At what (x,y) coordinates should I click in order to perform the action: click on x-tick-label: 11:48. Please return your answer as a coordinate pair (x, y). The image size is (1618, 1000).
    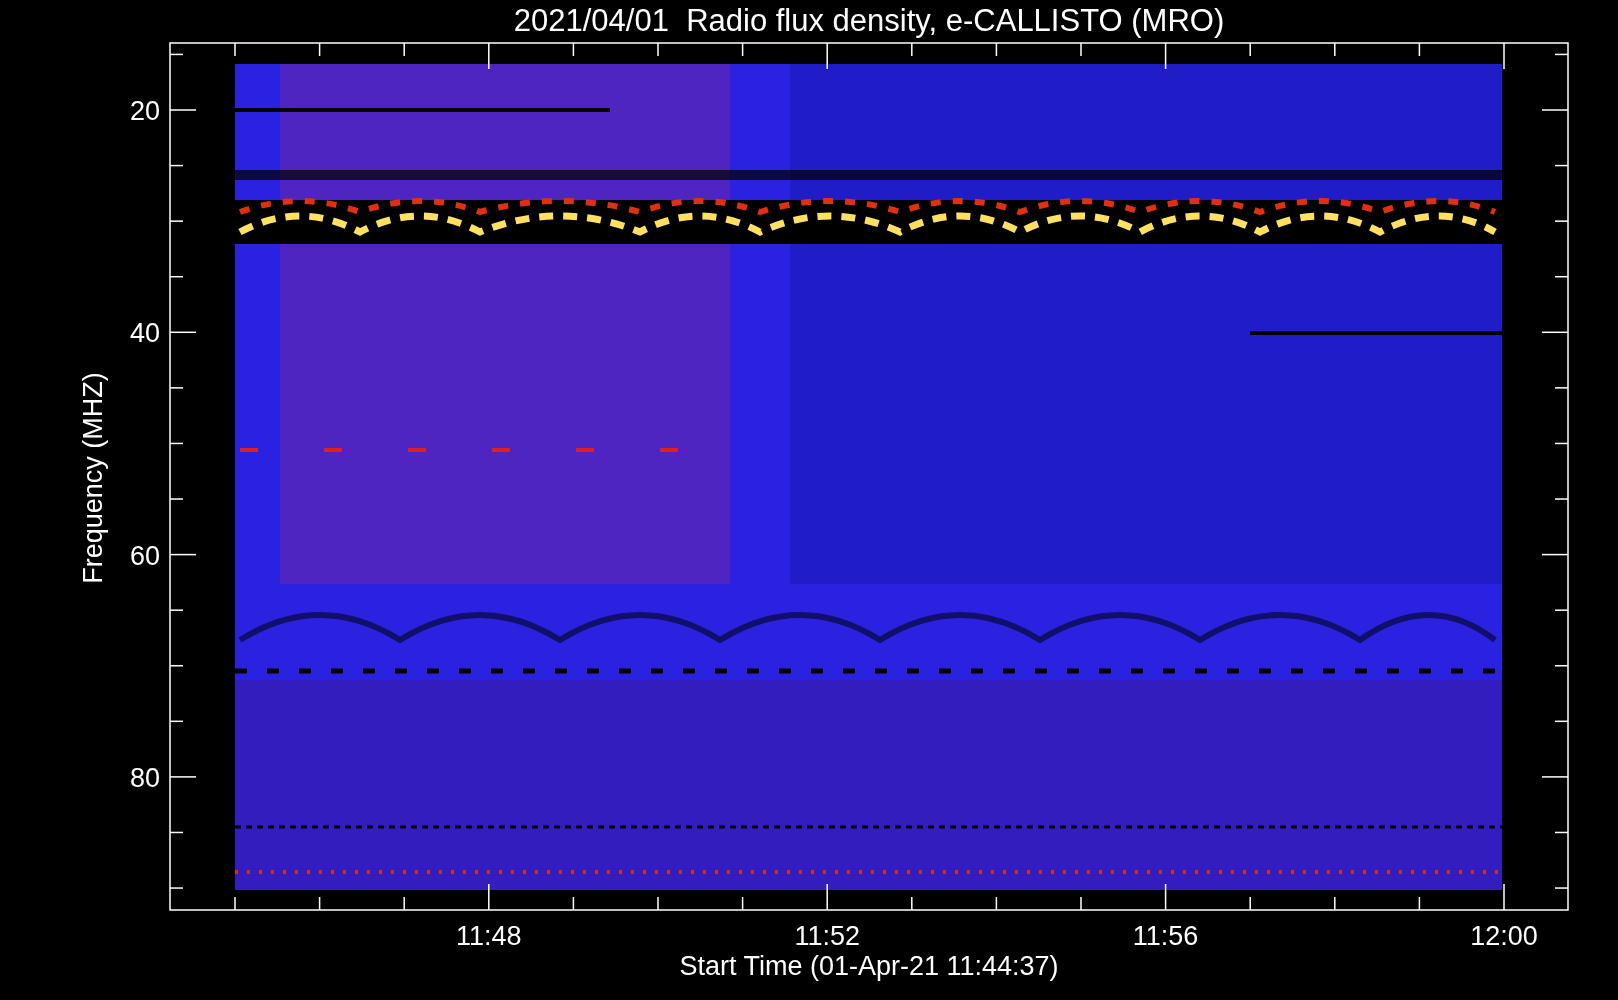
    Looking at the image, I should click on (489, 936).